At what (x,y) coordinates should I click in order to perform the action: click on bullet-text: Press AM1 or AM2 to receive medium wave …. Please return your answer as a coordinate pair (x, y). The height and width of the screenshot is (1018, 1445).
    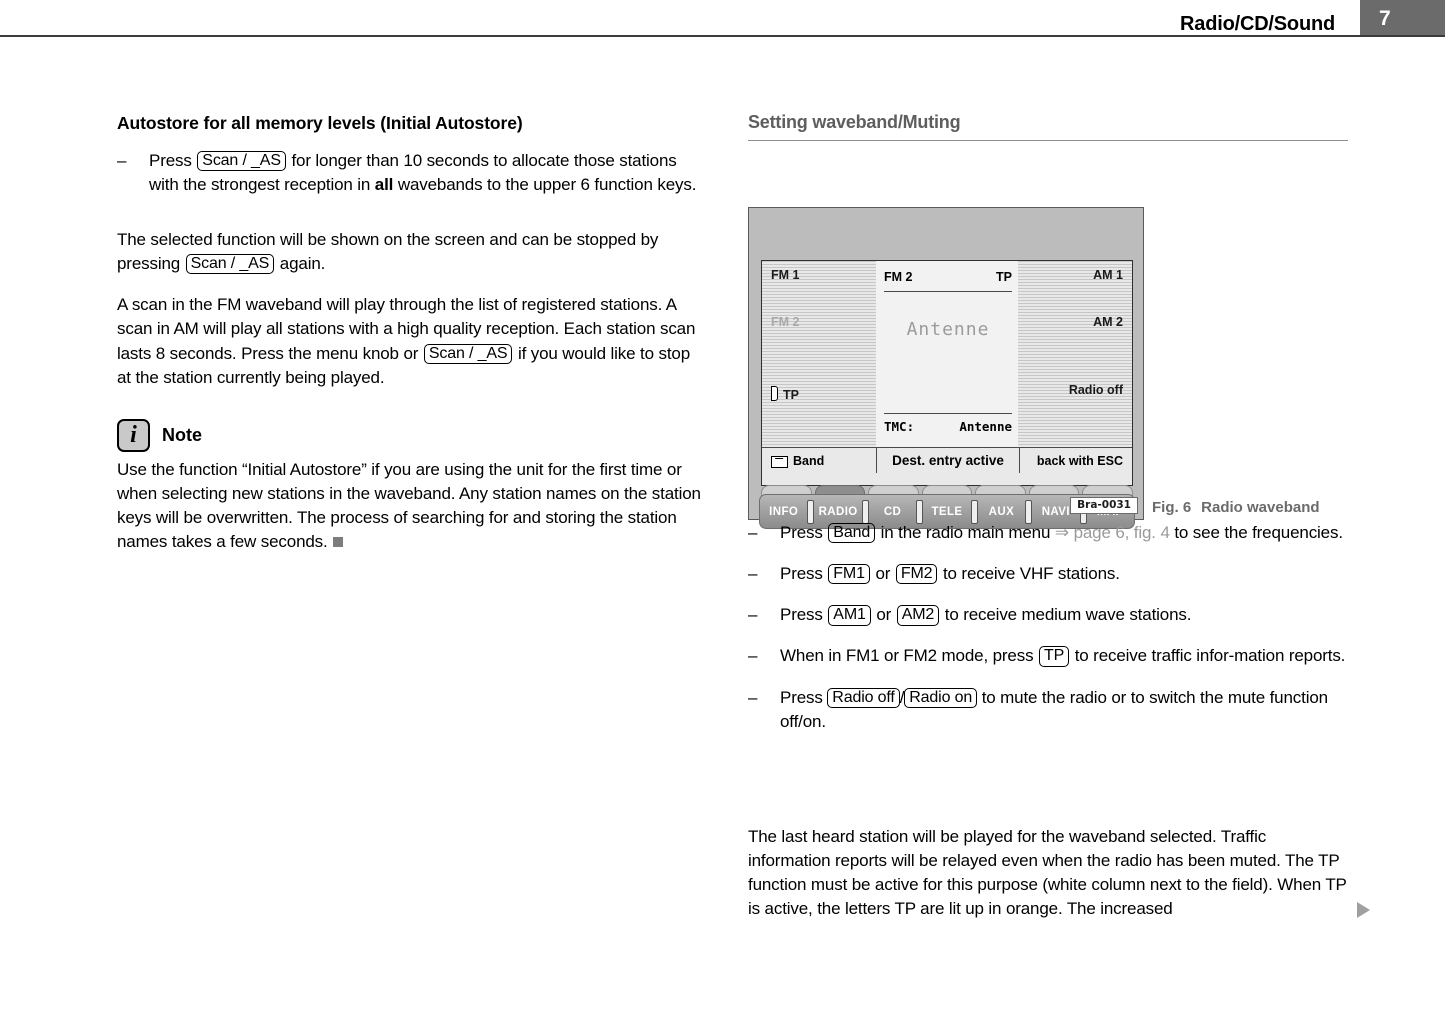
    Looking at the image, I should click on (1064, 615).